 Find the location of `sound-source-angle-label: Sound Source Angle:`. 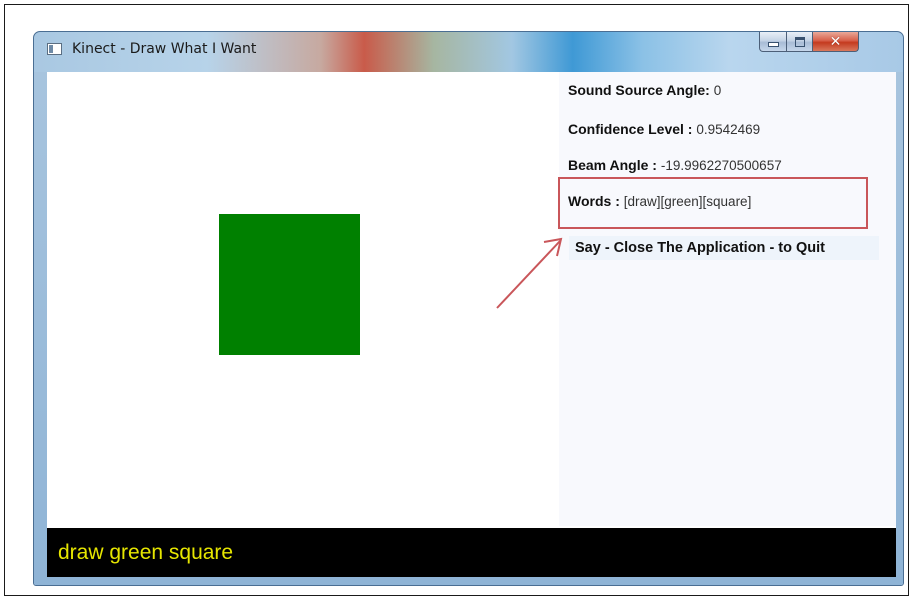

sound-source-angle-label: Sound Source Angle: is located at coordinates (639, 90).